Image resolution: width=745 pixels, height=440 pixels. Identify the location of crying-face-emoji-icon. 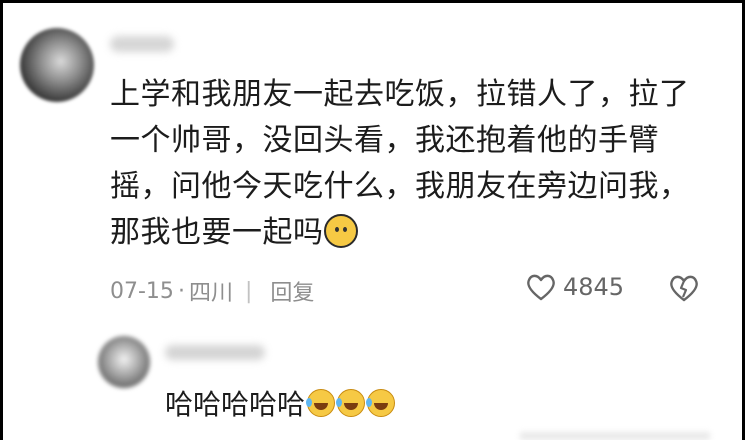
(340, 231).